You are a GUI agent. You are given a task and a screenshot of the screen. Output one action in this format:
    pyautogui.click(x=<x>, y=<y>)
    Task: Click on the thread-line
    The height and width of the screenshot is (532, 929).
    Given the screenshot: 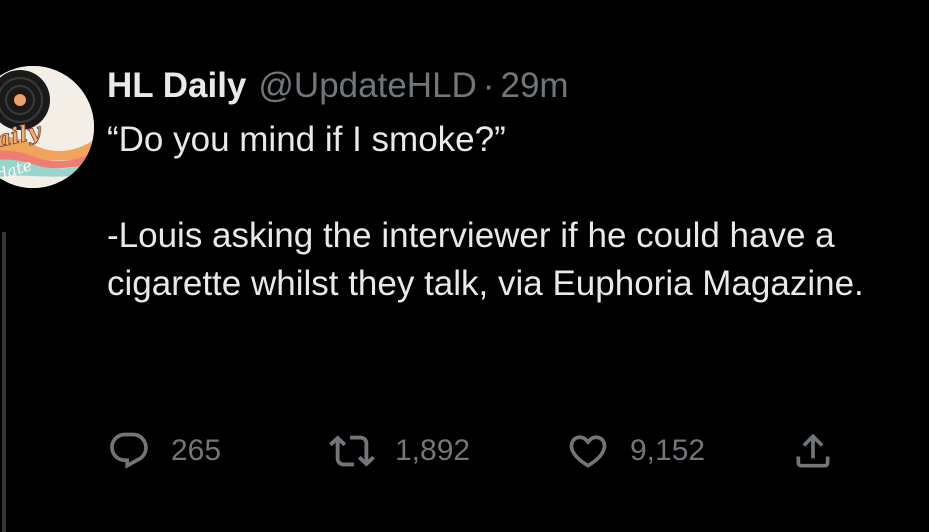 What is the action you would take?
    pyautogui.click(x=4, y=382)
    